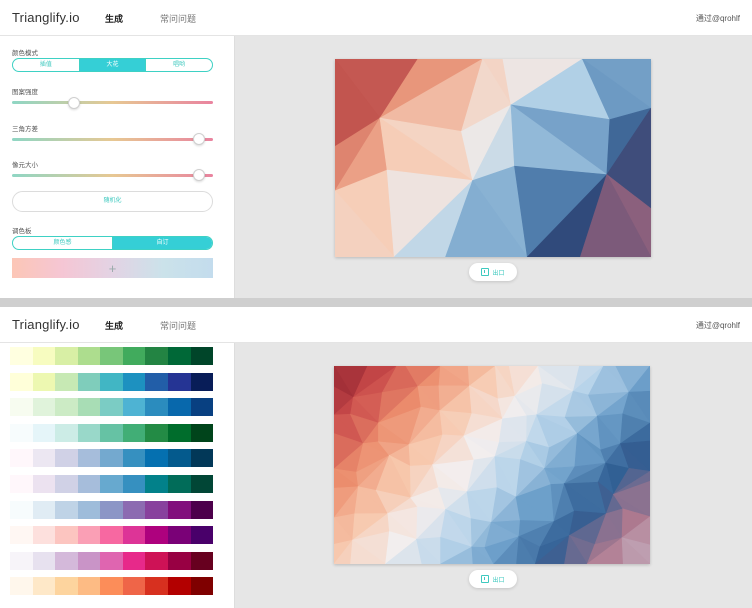 This screenshot has height=608, width=752. Describe the element at coordinates (25, 92) in the screenshot. I see `pattern-intensity-label: 图案强度` at that location.